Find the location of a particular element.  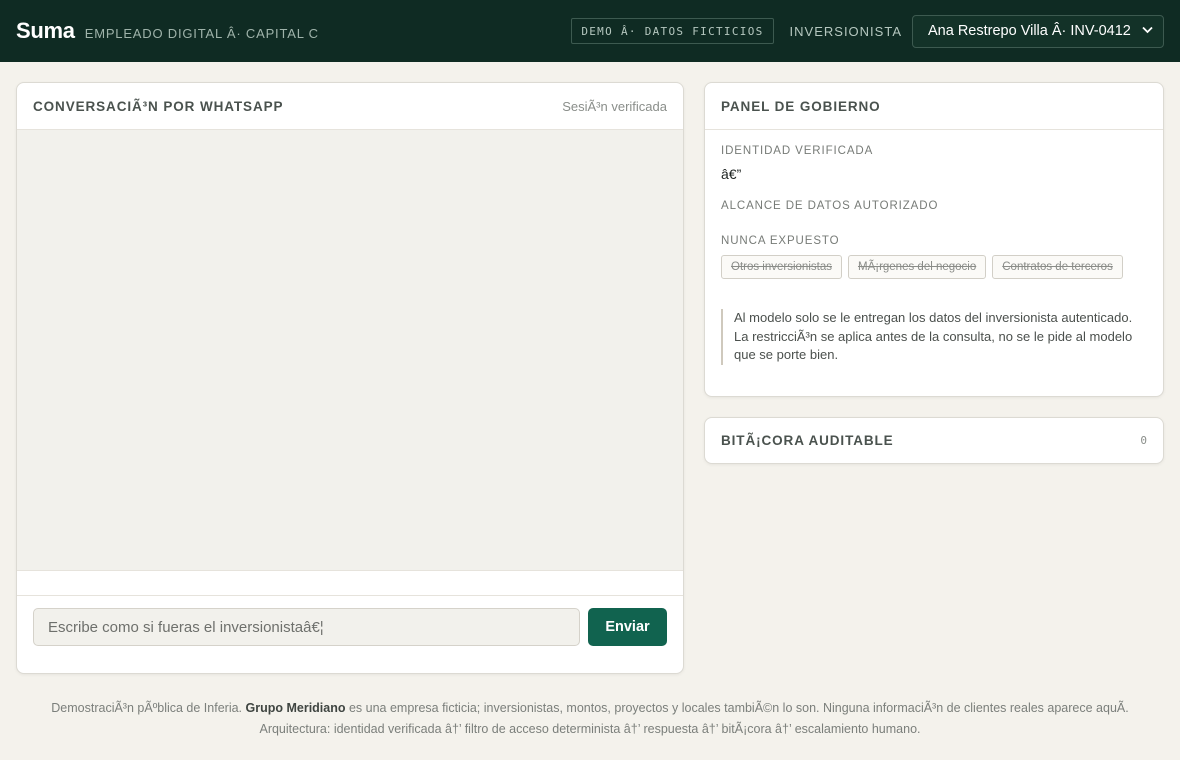

never-exposed-chip: MÃ¡rgenes del negocio is located at coordinates (917, 267).